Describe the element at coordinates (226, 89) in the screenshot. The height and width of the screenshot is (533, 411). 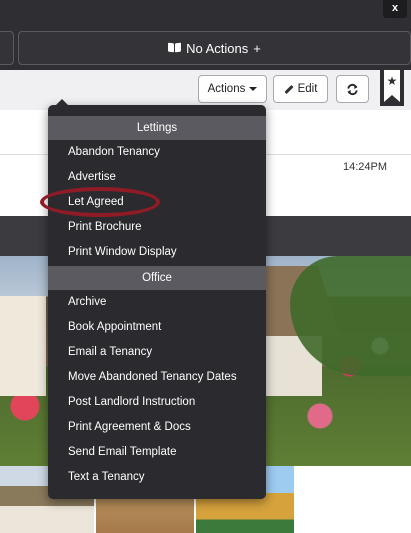
I see `actions-label: Actions` at that location.